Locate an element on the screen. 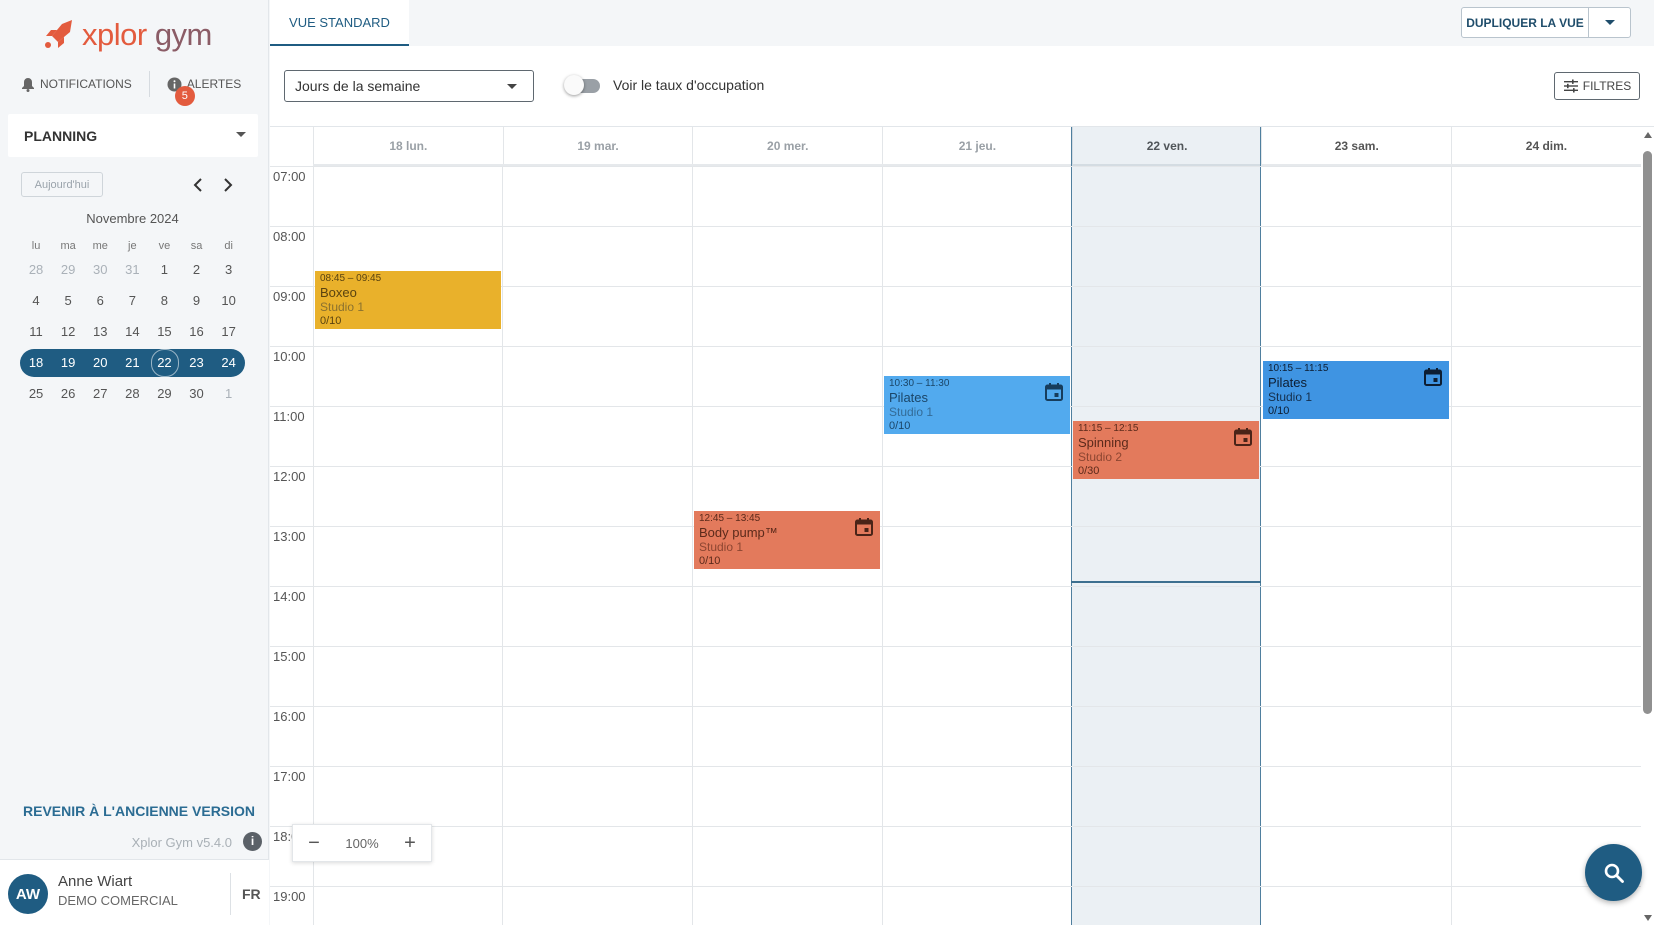 The height and width of the screenshot is (925, 1654). calendar-day: 24 is located at coordinates (229, 362).